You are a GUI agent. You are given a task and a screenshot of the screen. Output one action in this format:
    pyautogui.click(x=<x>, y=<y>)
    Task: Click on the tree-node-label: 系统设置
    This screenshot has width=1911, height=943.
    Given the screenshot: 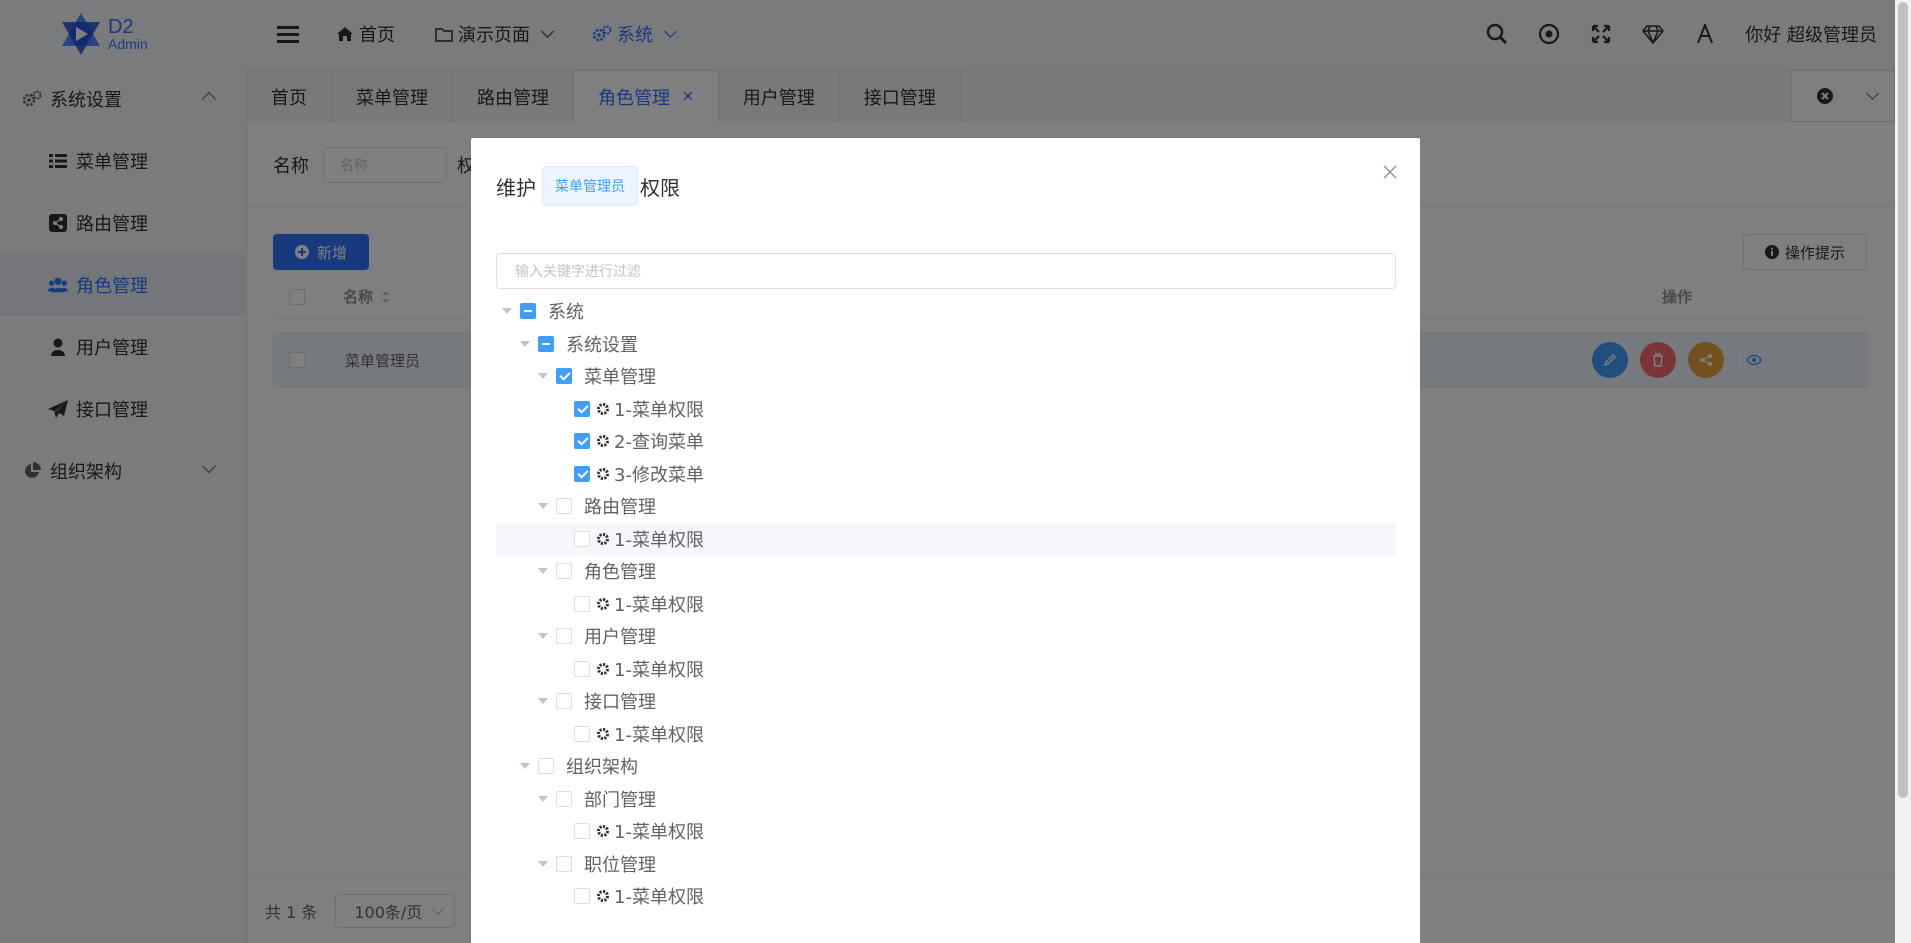 What is the action you would take?
    pyautogui.click(x=602, y=345)
    